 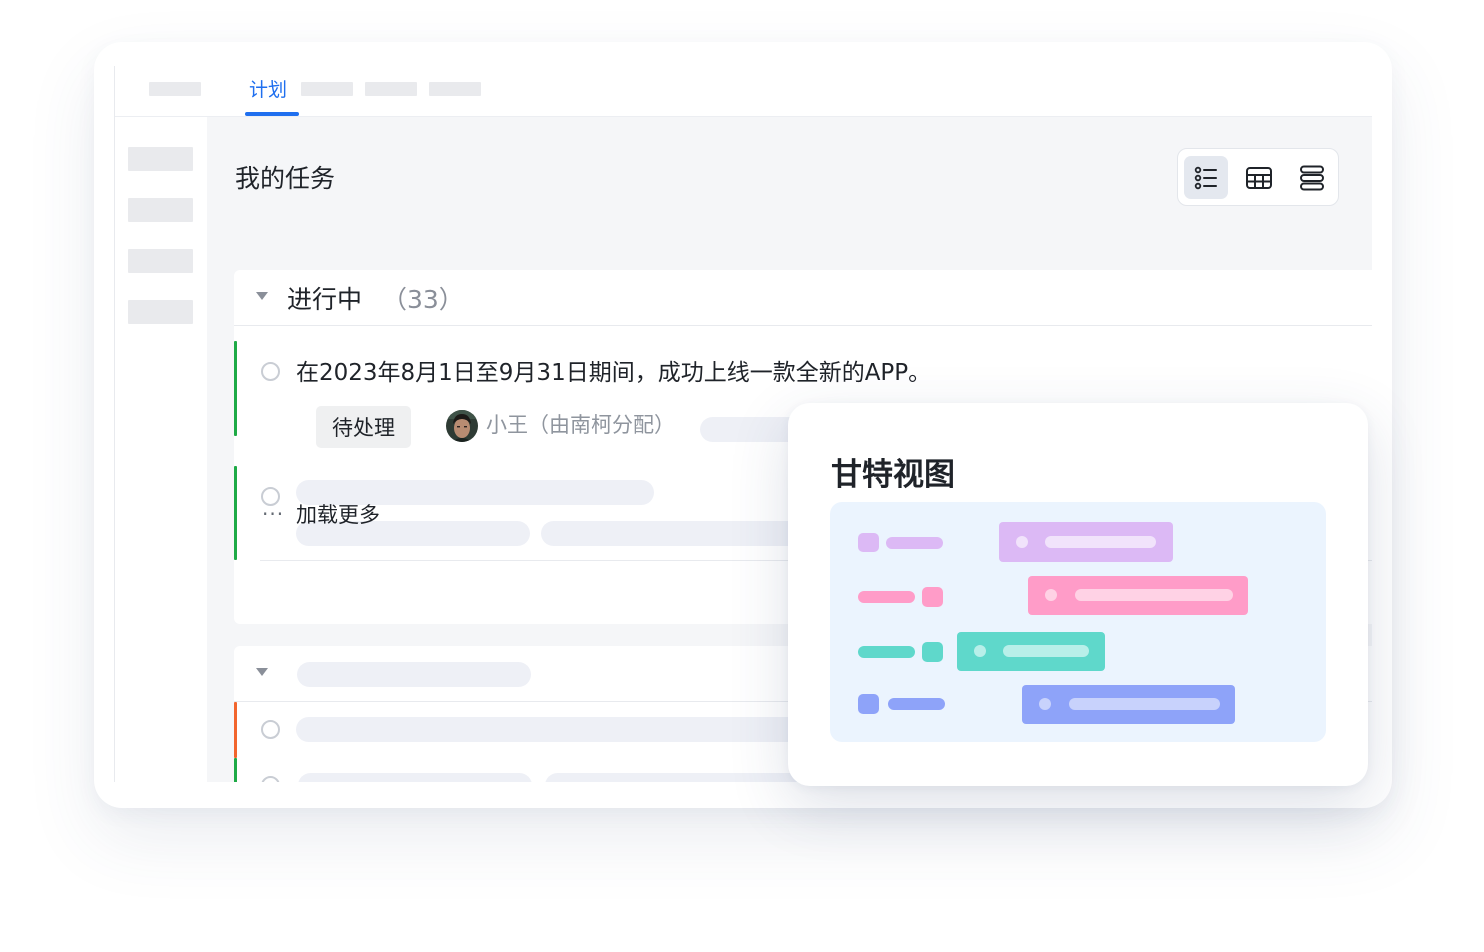 I want to click on group-header: 进行中 （33）, so click(x=803, y=298).